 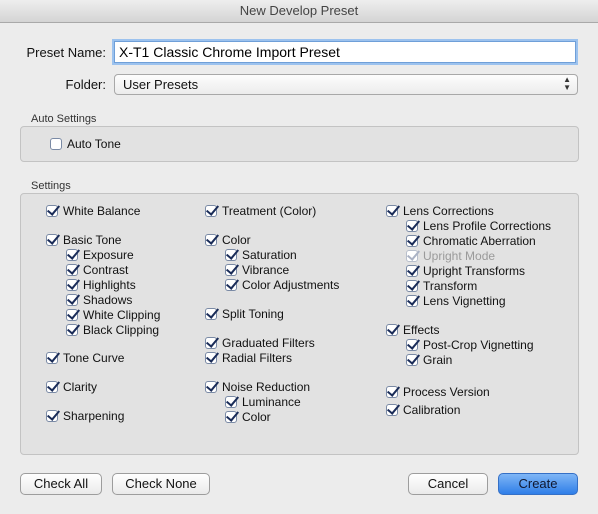 What do you see at coordinates (346, 84) in the screenshot?
I see `folder-select: User Presets ▲ ▼` at bounding box center [346, 84].